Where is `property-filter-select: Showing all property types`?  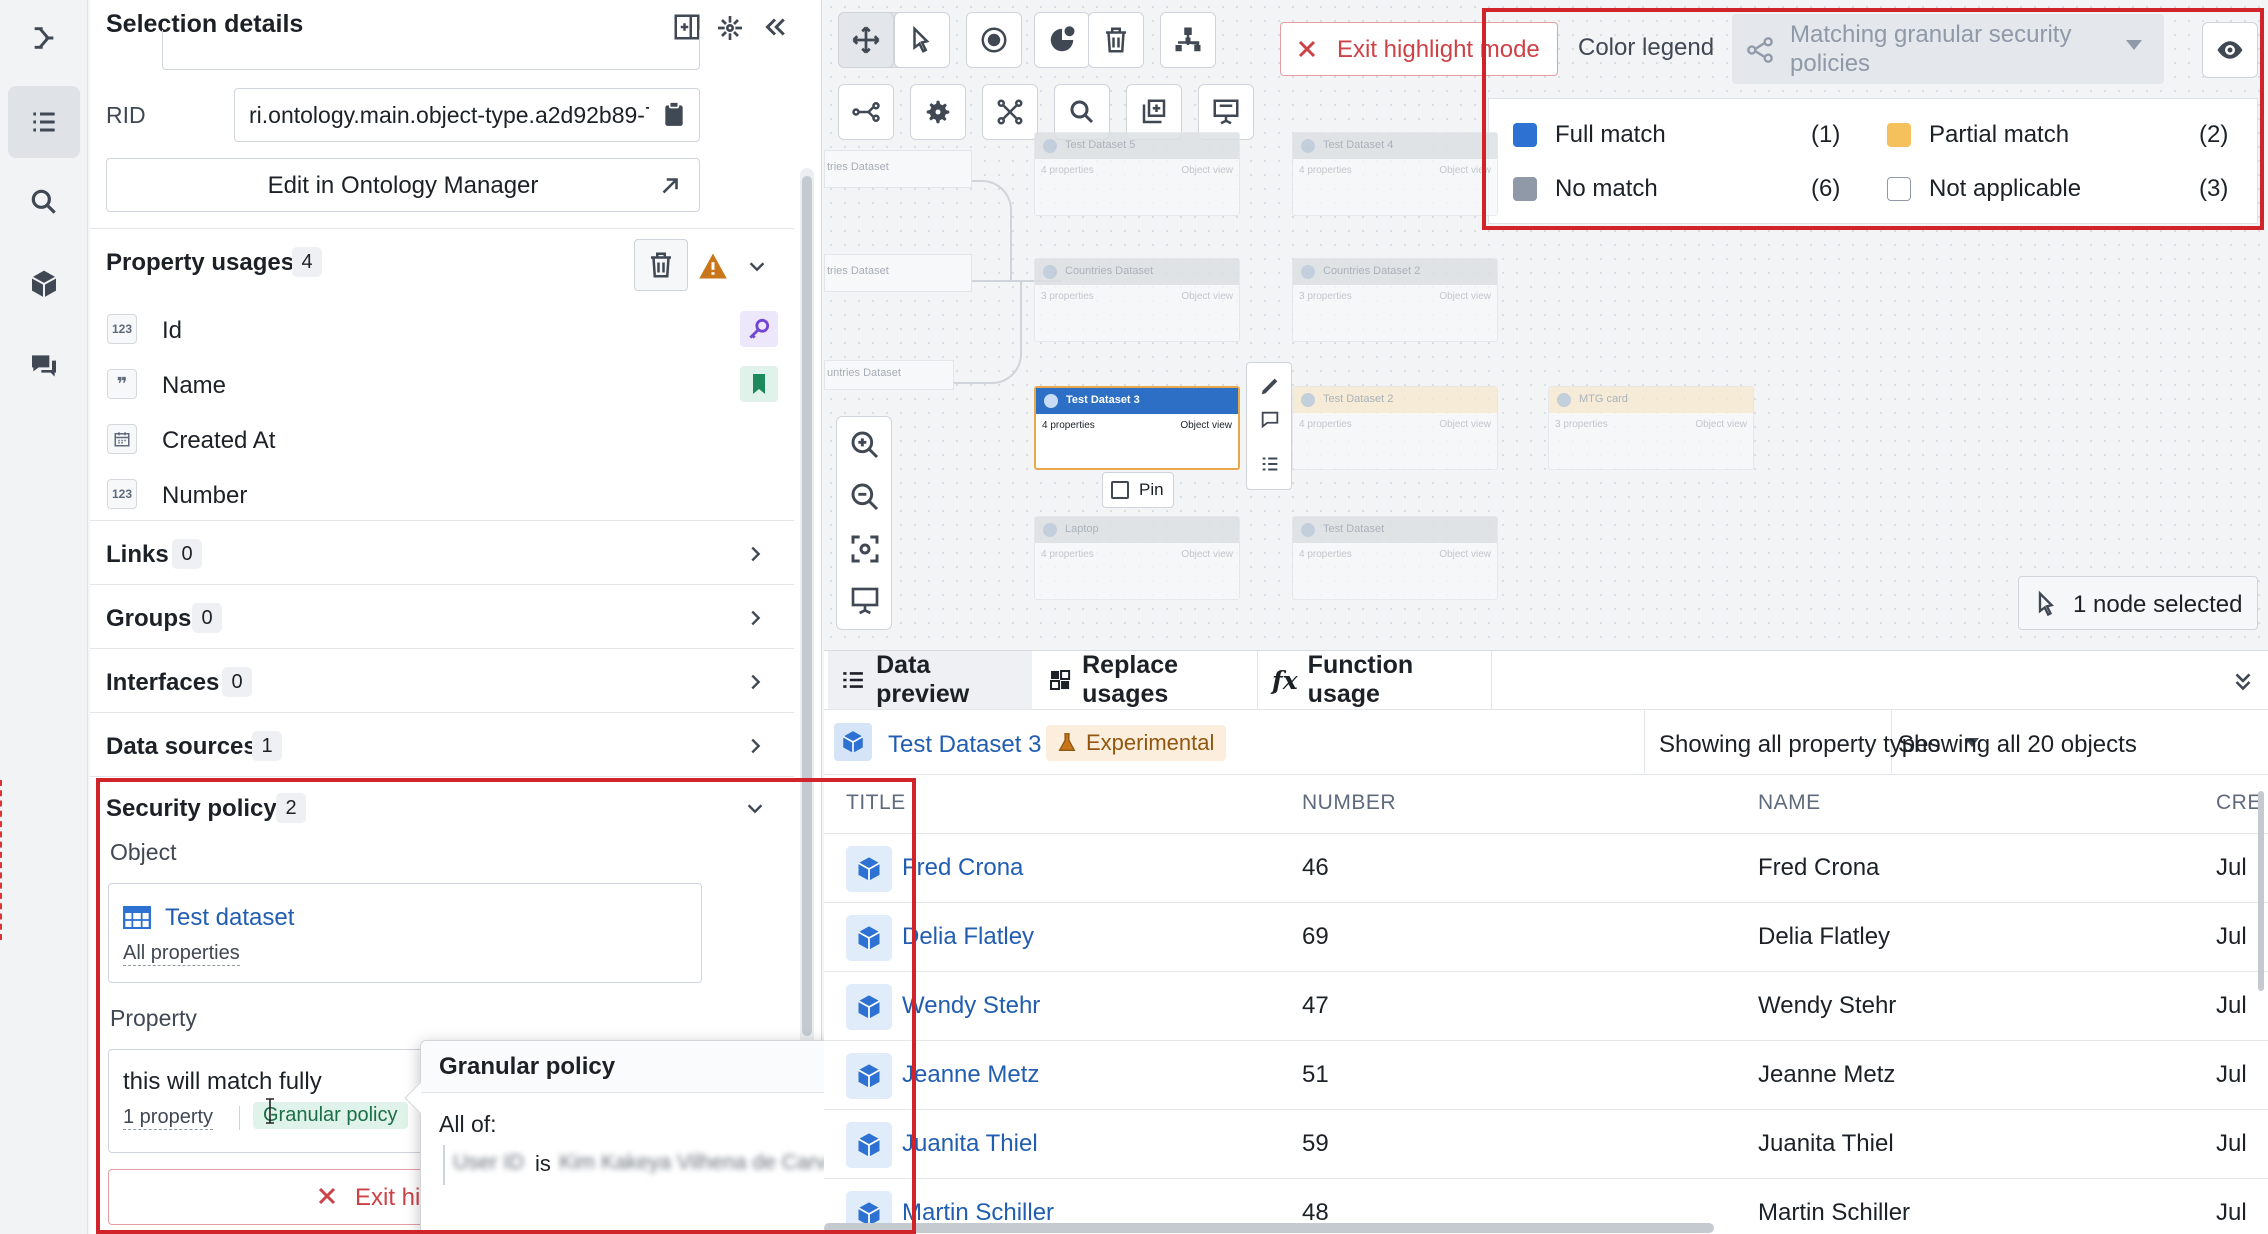
property-filter-select: Showing all property types is located at coordinates (1811, 742).